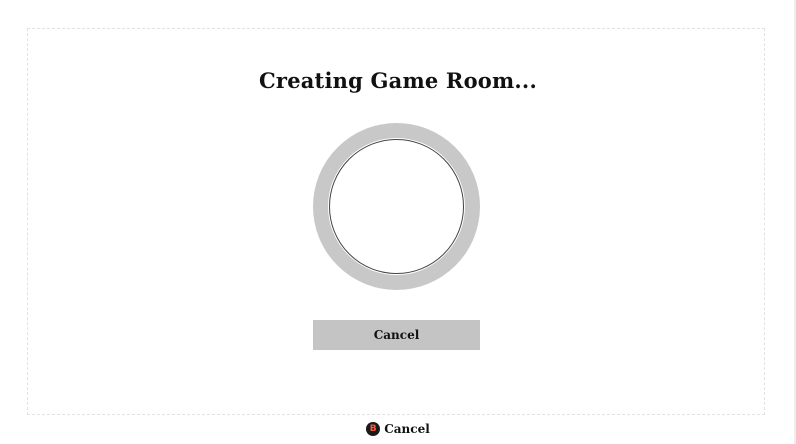 Image resolution: width=796 pixels, height=444 pixels. I want to click on footer-cancel-label: Cancel, so click(407, 429).